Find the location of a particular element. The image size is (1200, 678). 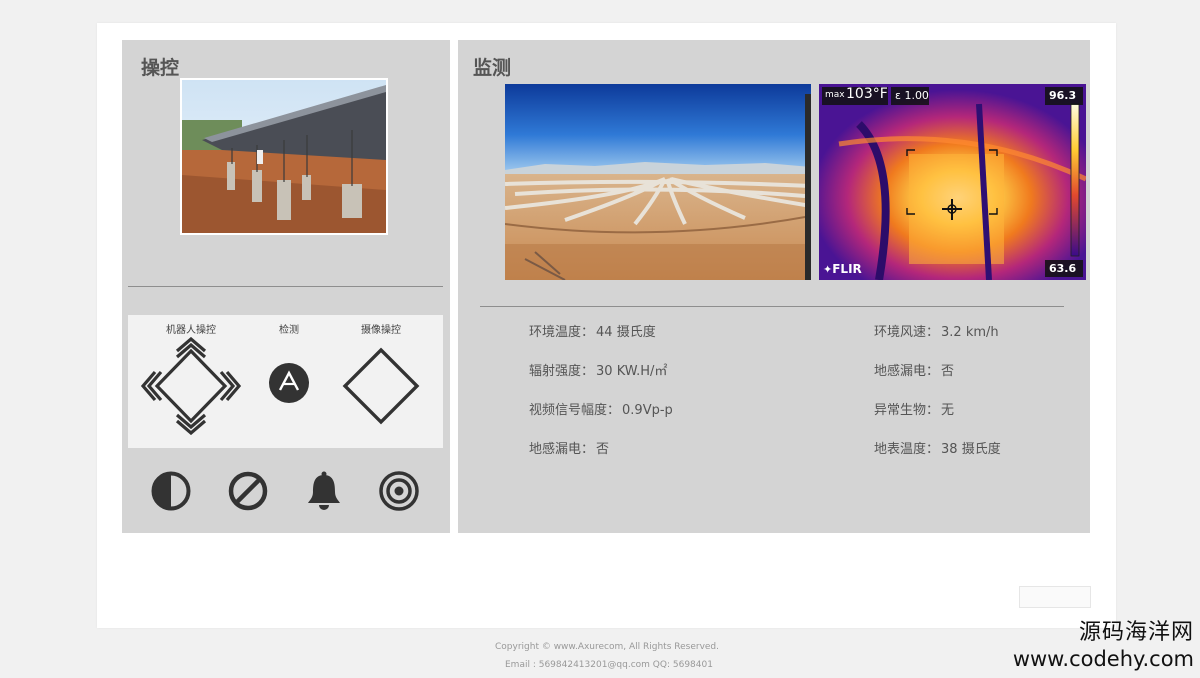

thermal-max-prefix: max is located at coordinates (835, 95).